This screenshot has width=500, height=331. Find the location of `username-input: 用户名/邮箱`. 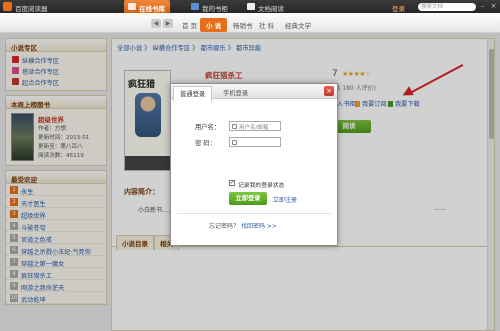

username-input: 用户名/邮箱 is located at coordinates (255, 126).